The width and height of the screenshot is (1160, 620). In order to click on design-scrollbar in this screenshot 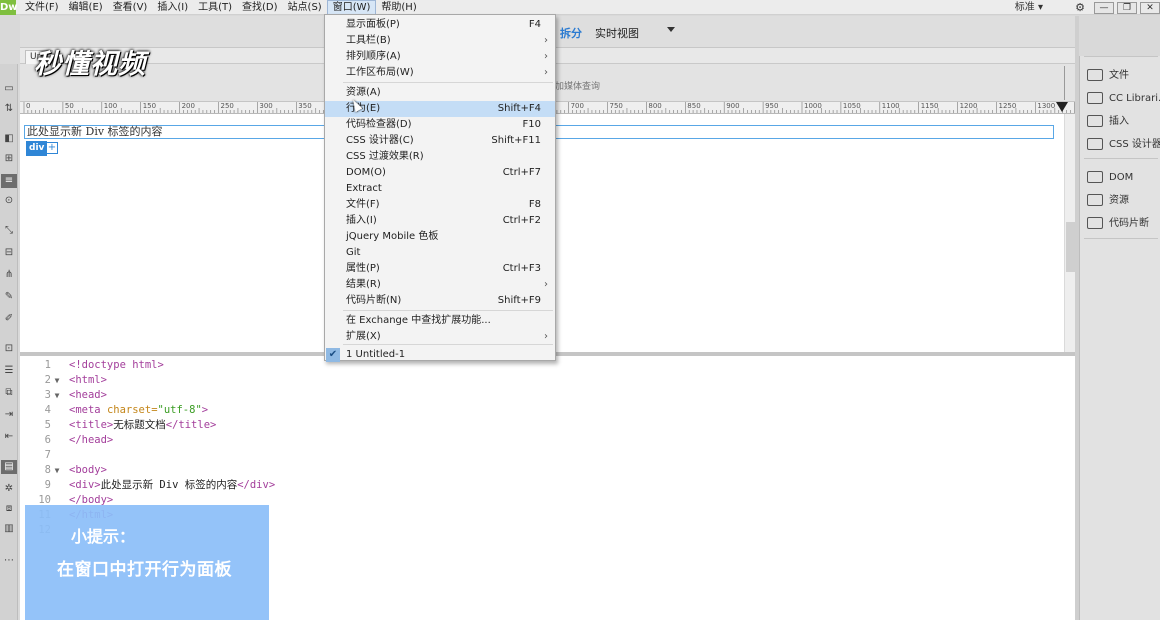, I will do `click(1069, 233)`.